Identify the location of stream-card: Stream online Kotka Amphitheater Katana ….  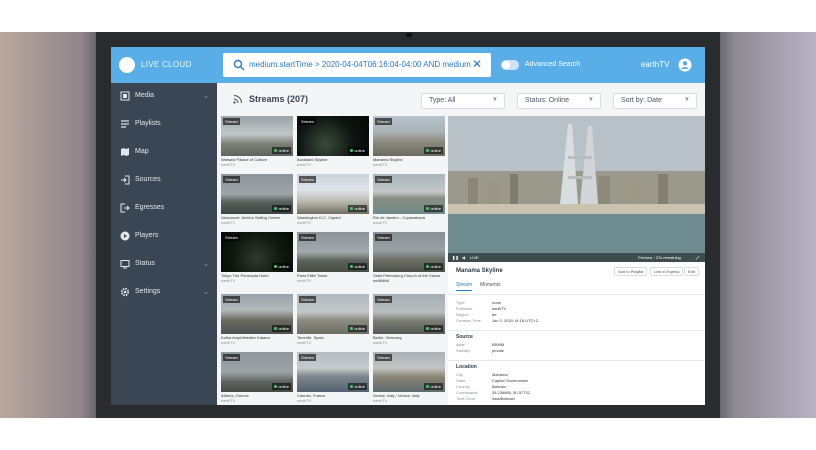
(257, 322).